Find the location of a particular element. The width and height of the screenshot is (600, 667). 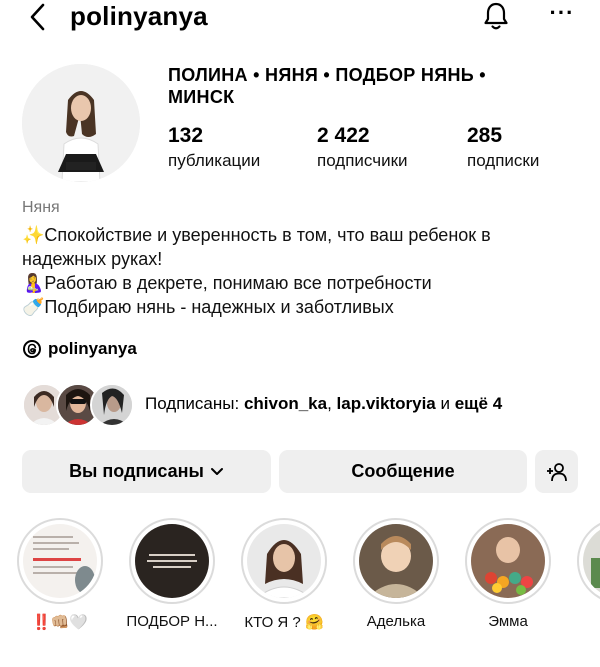

threads-handle: polinyanya is located at coordinates (92, 348).